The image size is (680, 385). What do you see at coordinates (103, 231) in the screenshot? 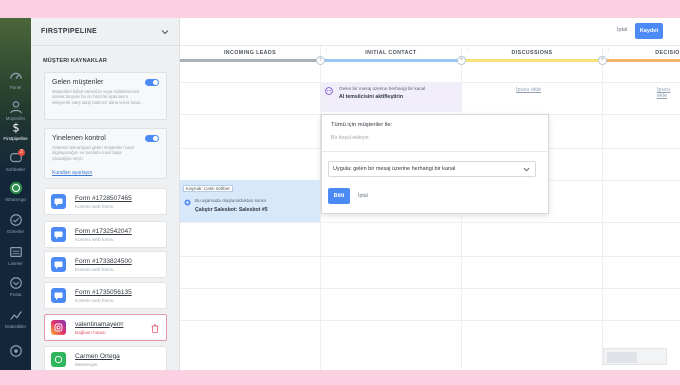
I see `source-name: Form #1732542047` at bounding box center [103, 231].